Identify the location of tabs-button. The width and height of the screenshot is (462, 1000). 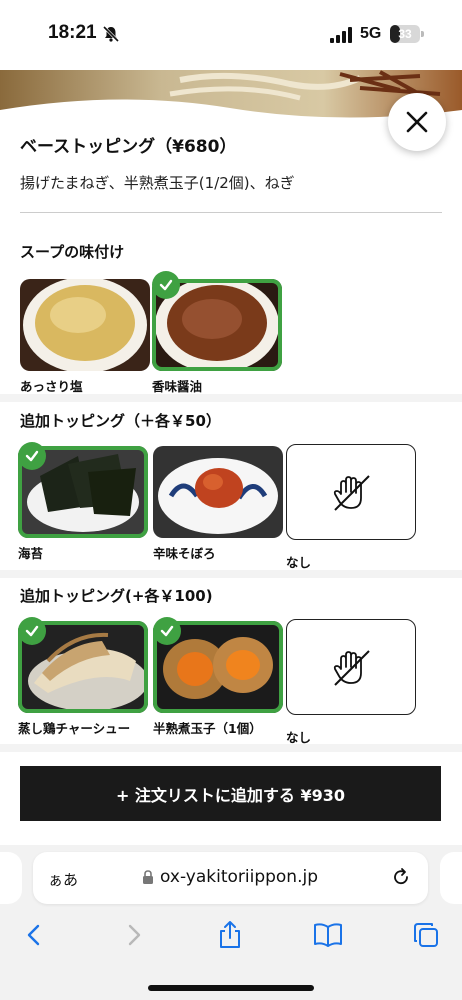
(426, 935).